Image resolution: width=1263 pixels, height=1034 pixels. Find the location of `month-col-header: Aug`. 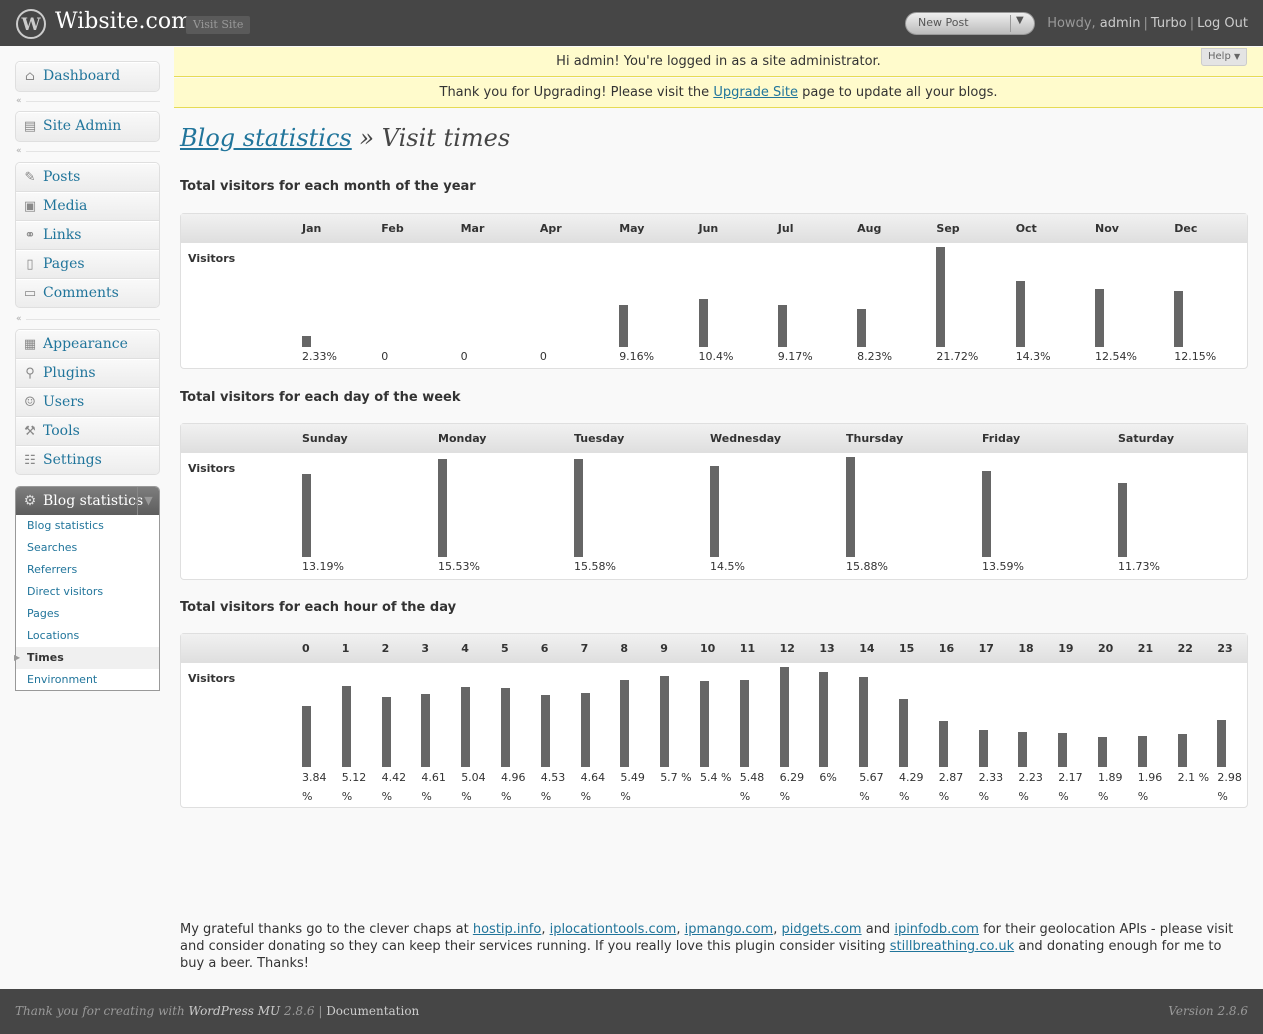

month-col-header: Aug is located at coordinates (869, 228).